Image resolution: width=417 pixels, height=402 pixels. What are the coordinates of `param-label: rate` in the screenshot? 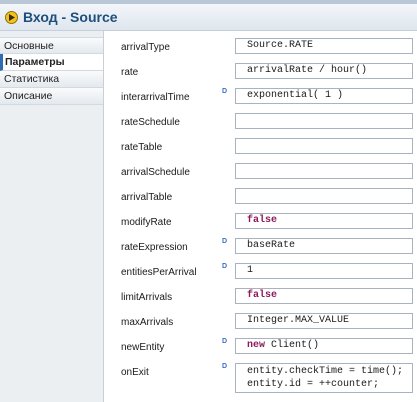 It's located at (130, 72).